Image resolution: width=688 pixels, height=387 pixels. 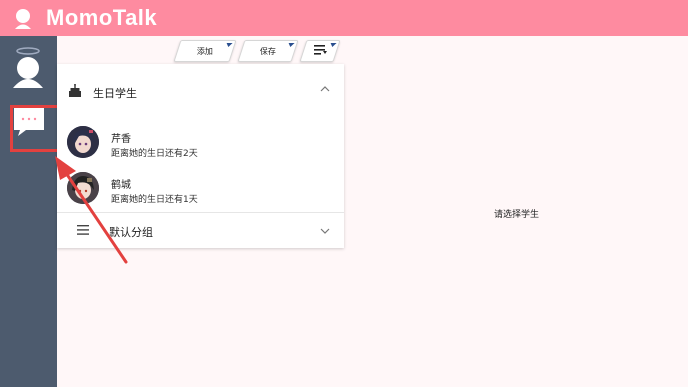 What do you see at coordinates (75, 90) in the screenshot?
I see `cake-icon` at bounding box center [75, 90].